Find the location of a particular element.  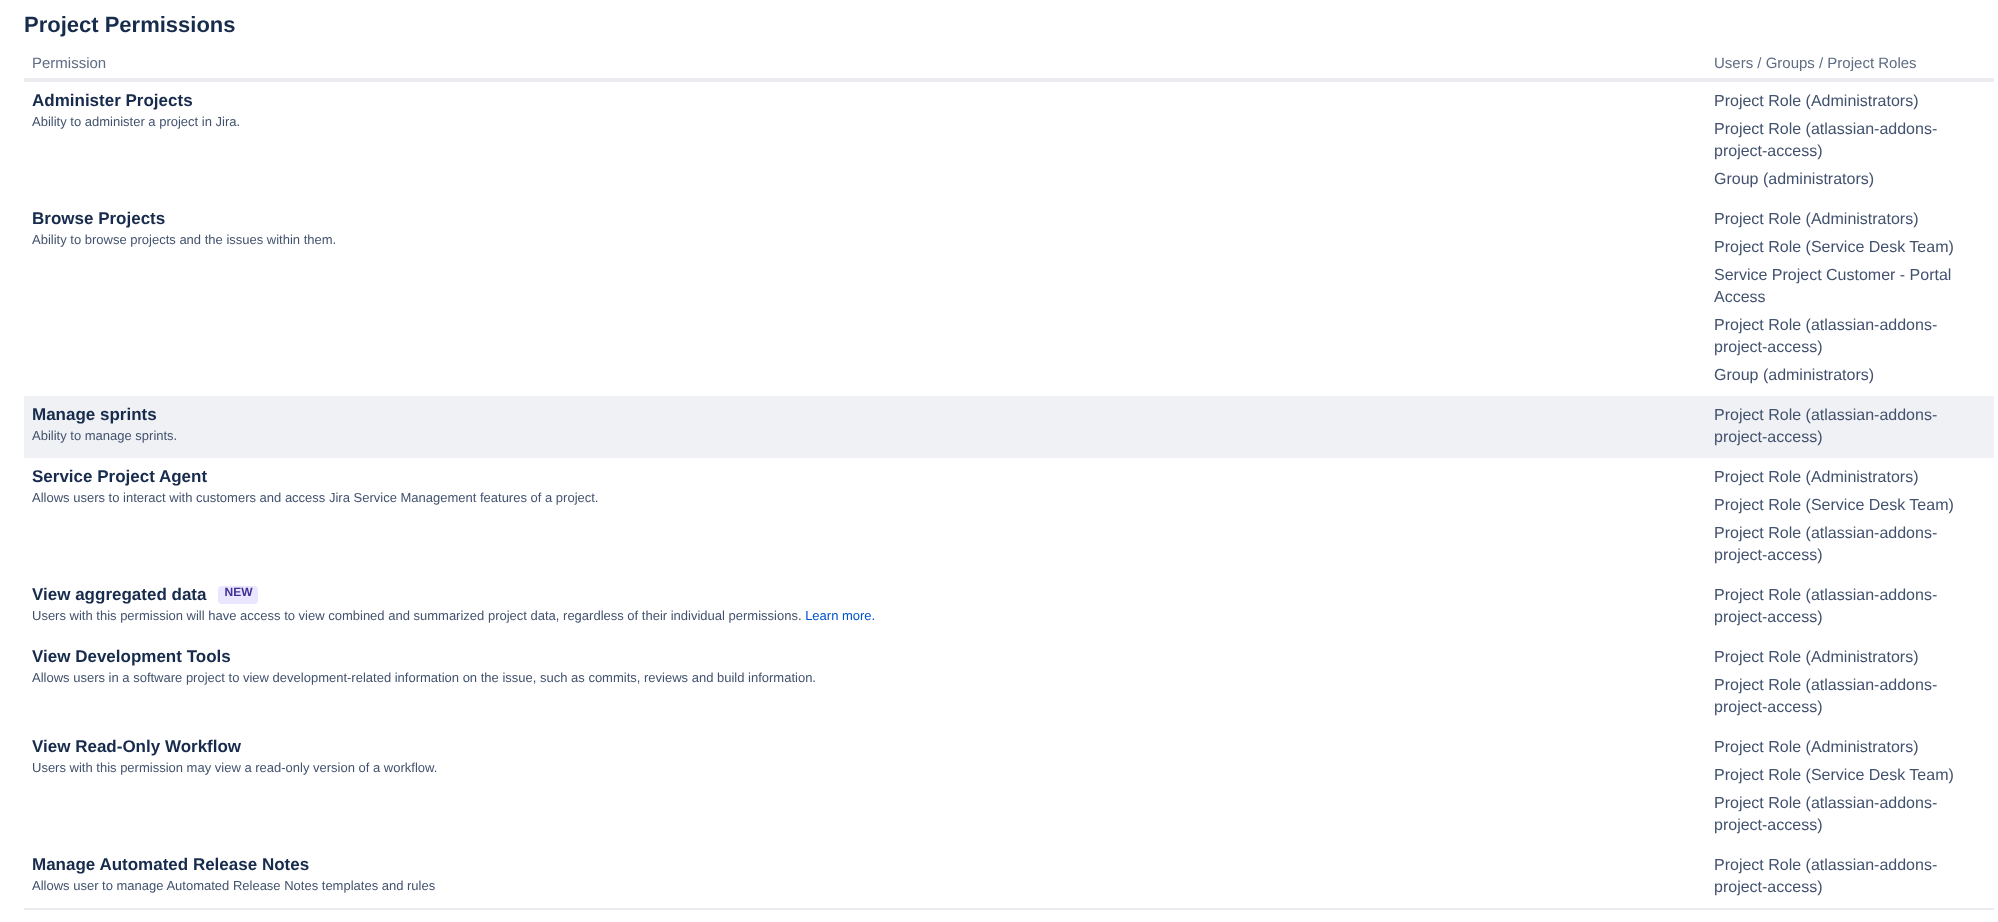

permission-name: Administer Projects is located at coordinates (112, 101).